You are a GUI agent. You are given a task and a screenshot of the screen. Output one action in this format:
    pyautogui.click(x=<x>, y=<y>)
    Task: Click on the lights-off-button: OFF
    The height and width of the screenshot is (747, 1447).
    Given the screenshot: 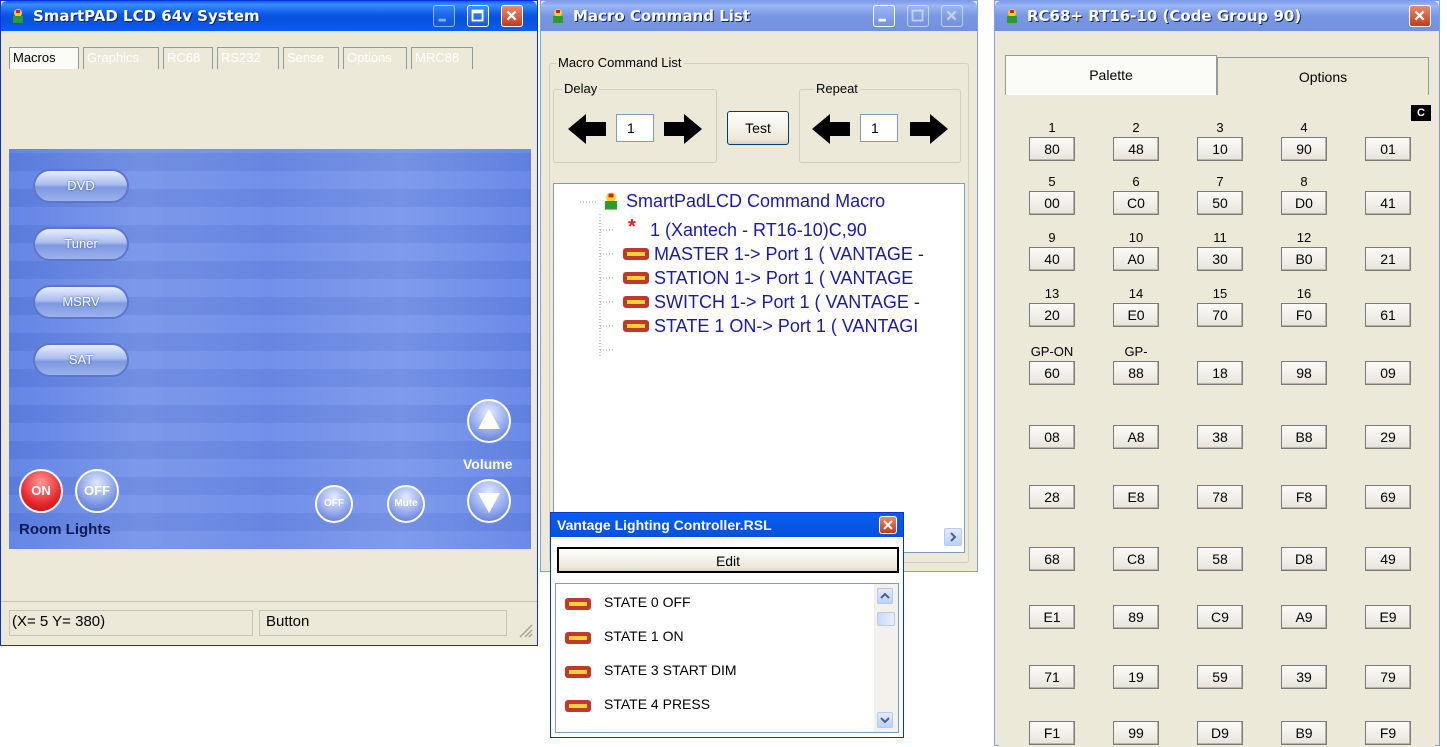 What is the action you would take?
    pyautogui.click(x=97, y=491)
    